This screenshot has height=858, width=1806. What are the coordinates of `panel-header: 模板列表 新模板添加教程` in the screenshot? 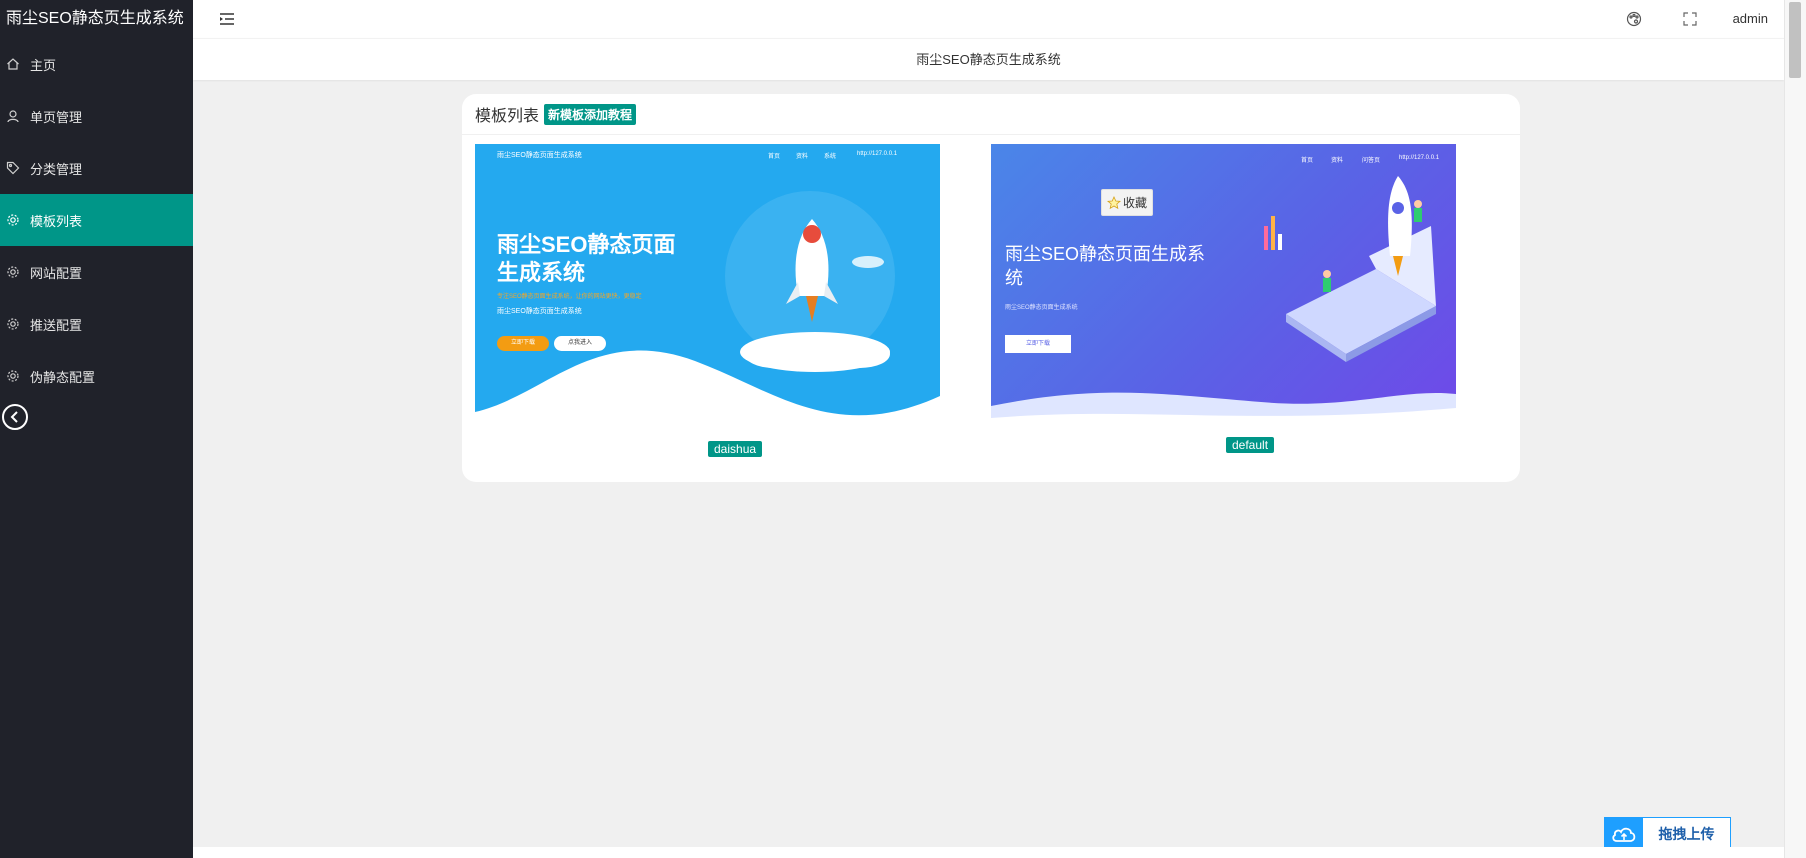 It's located at (991, 114).